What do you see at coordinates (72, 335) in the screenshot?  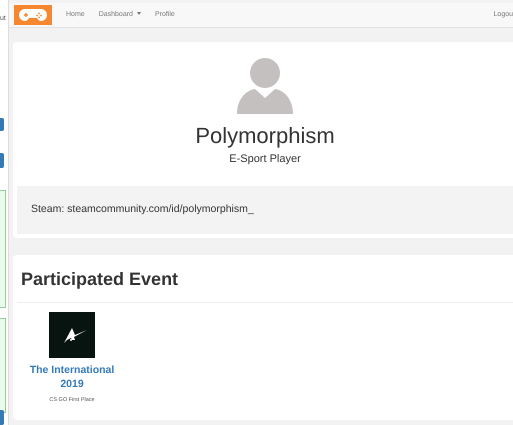 I see `event-logo` at bounding box center [72, 335].